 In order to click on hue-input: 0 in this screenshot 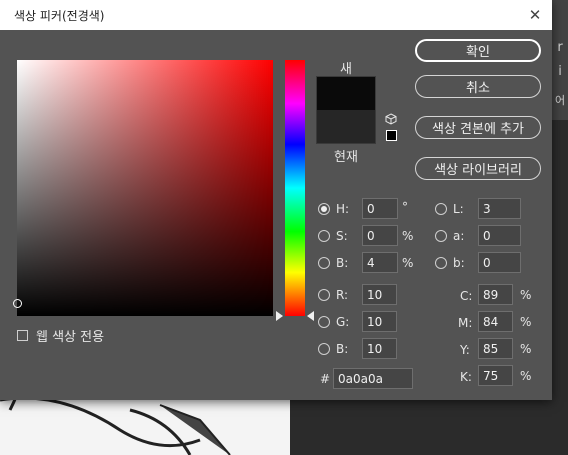, I will do `click(380, 208)`.